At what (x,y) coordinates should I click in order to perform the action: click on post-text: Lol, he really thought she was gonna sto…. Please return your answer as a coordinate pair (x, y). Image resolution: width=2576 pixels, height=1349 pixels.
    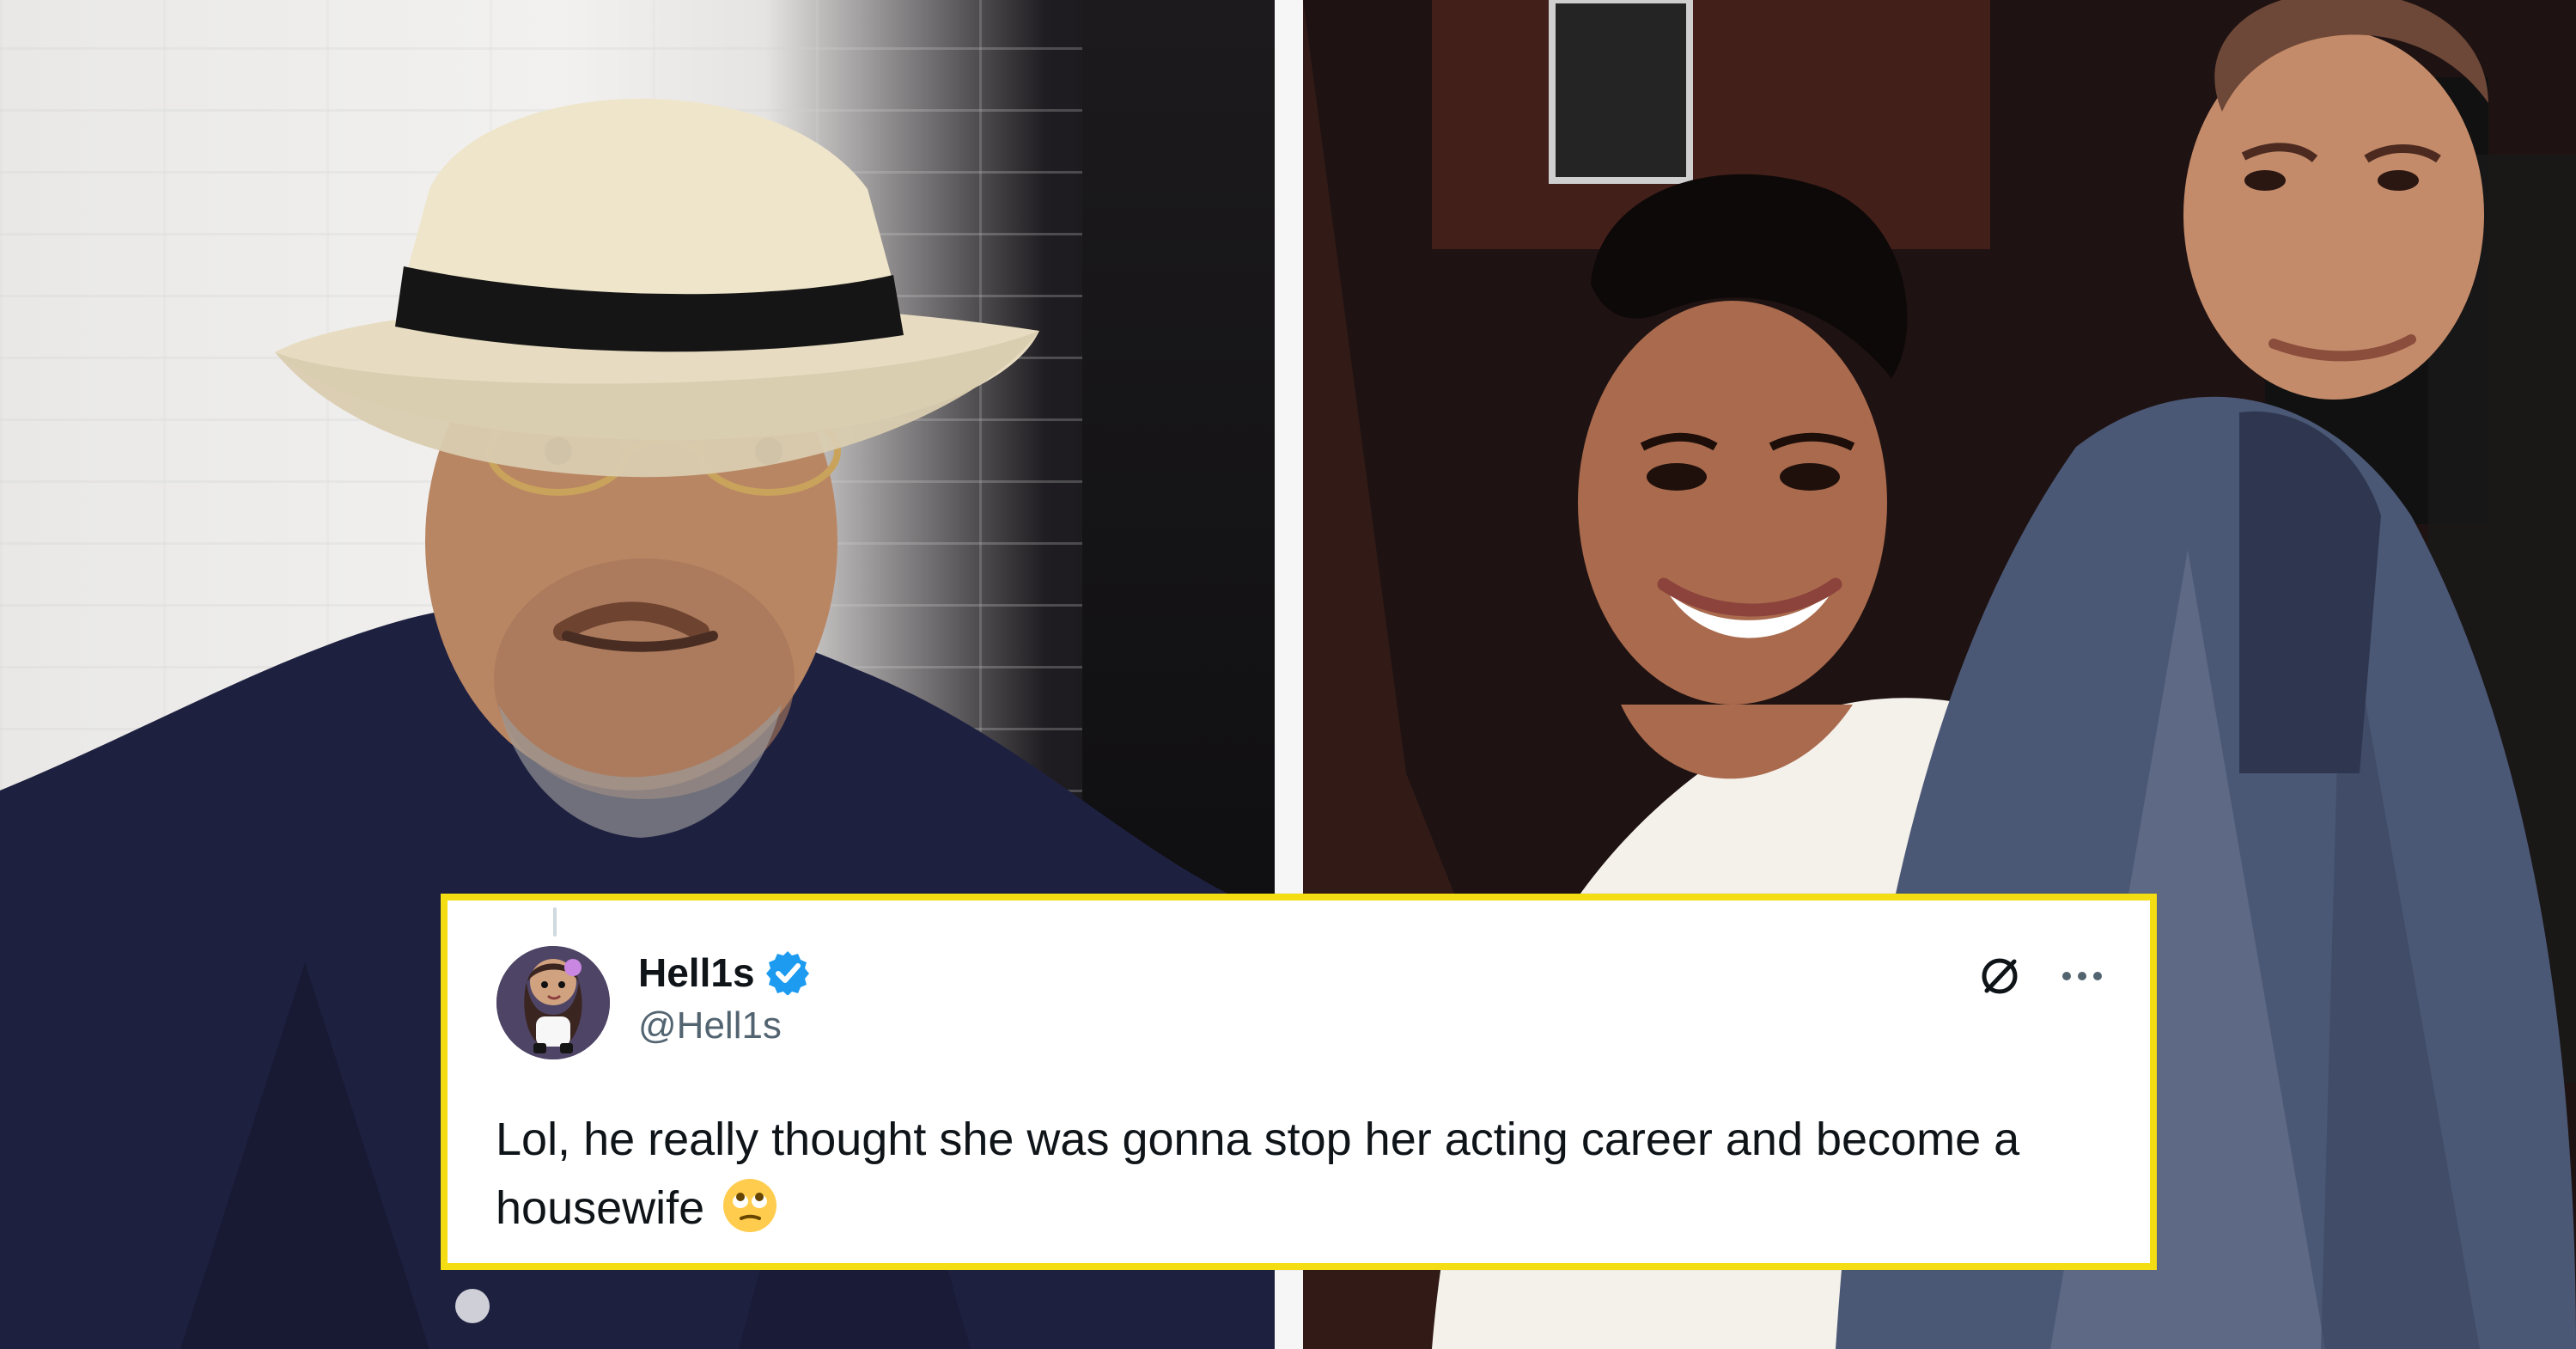
    Looking at the image, I should click on (1294, 1174).